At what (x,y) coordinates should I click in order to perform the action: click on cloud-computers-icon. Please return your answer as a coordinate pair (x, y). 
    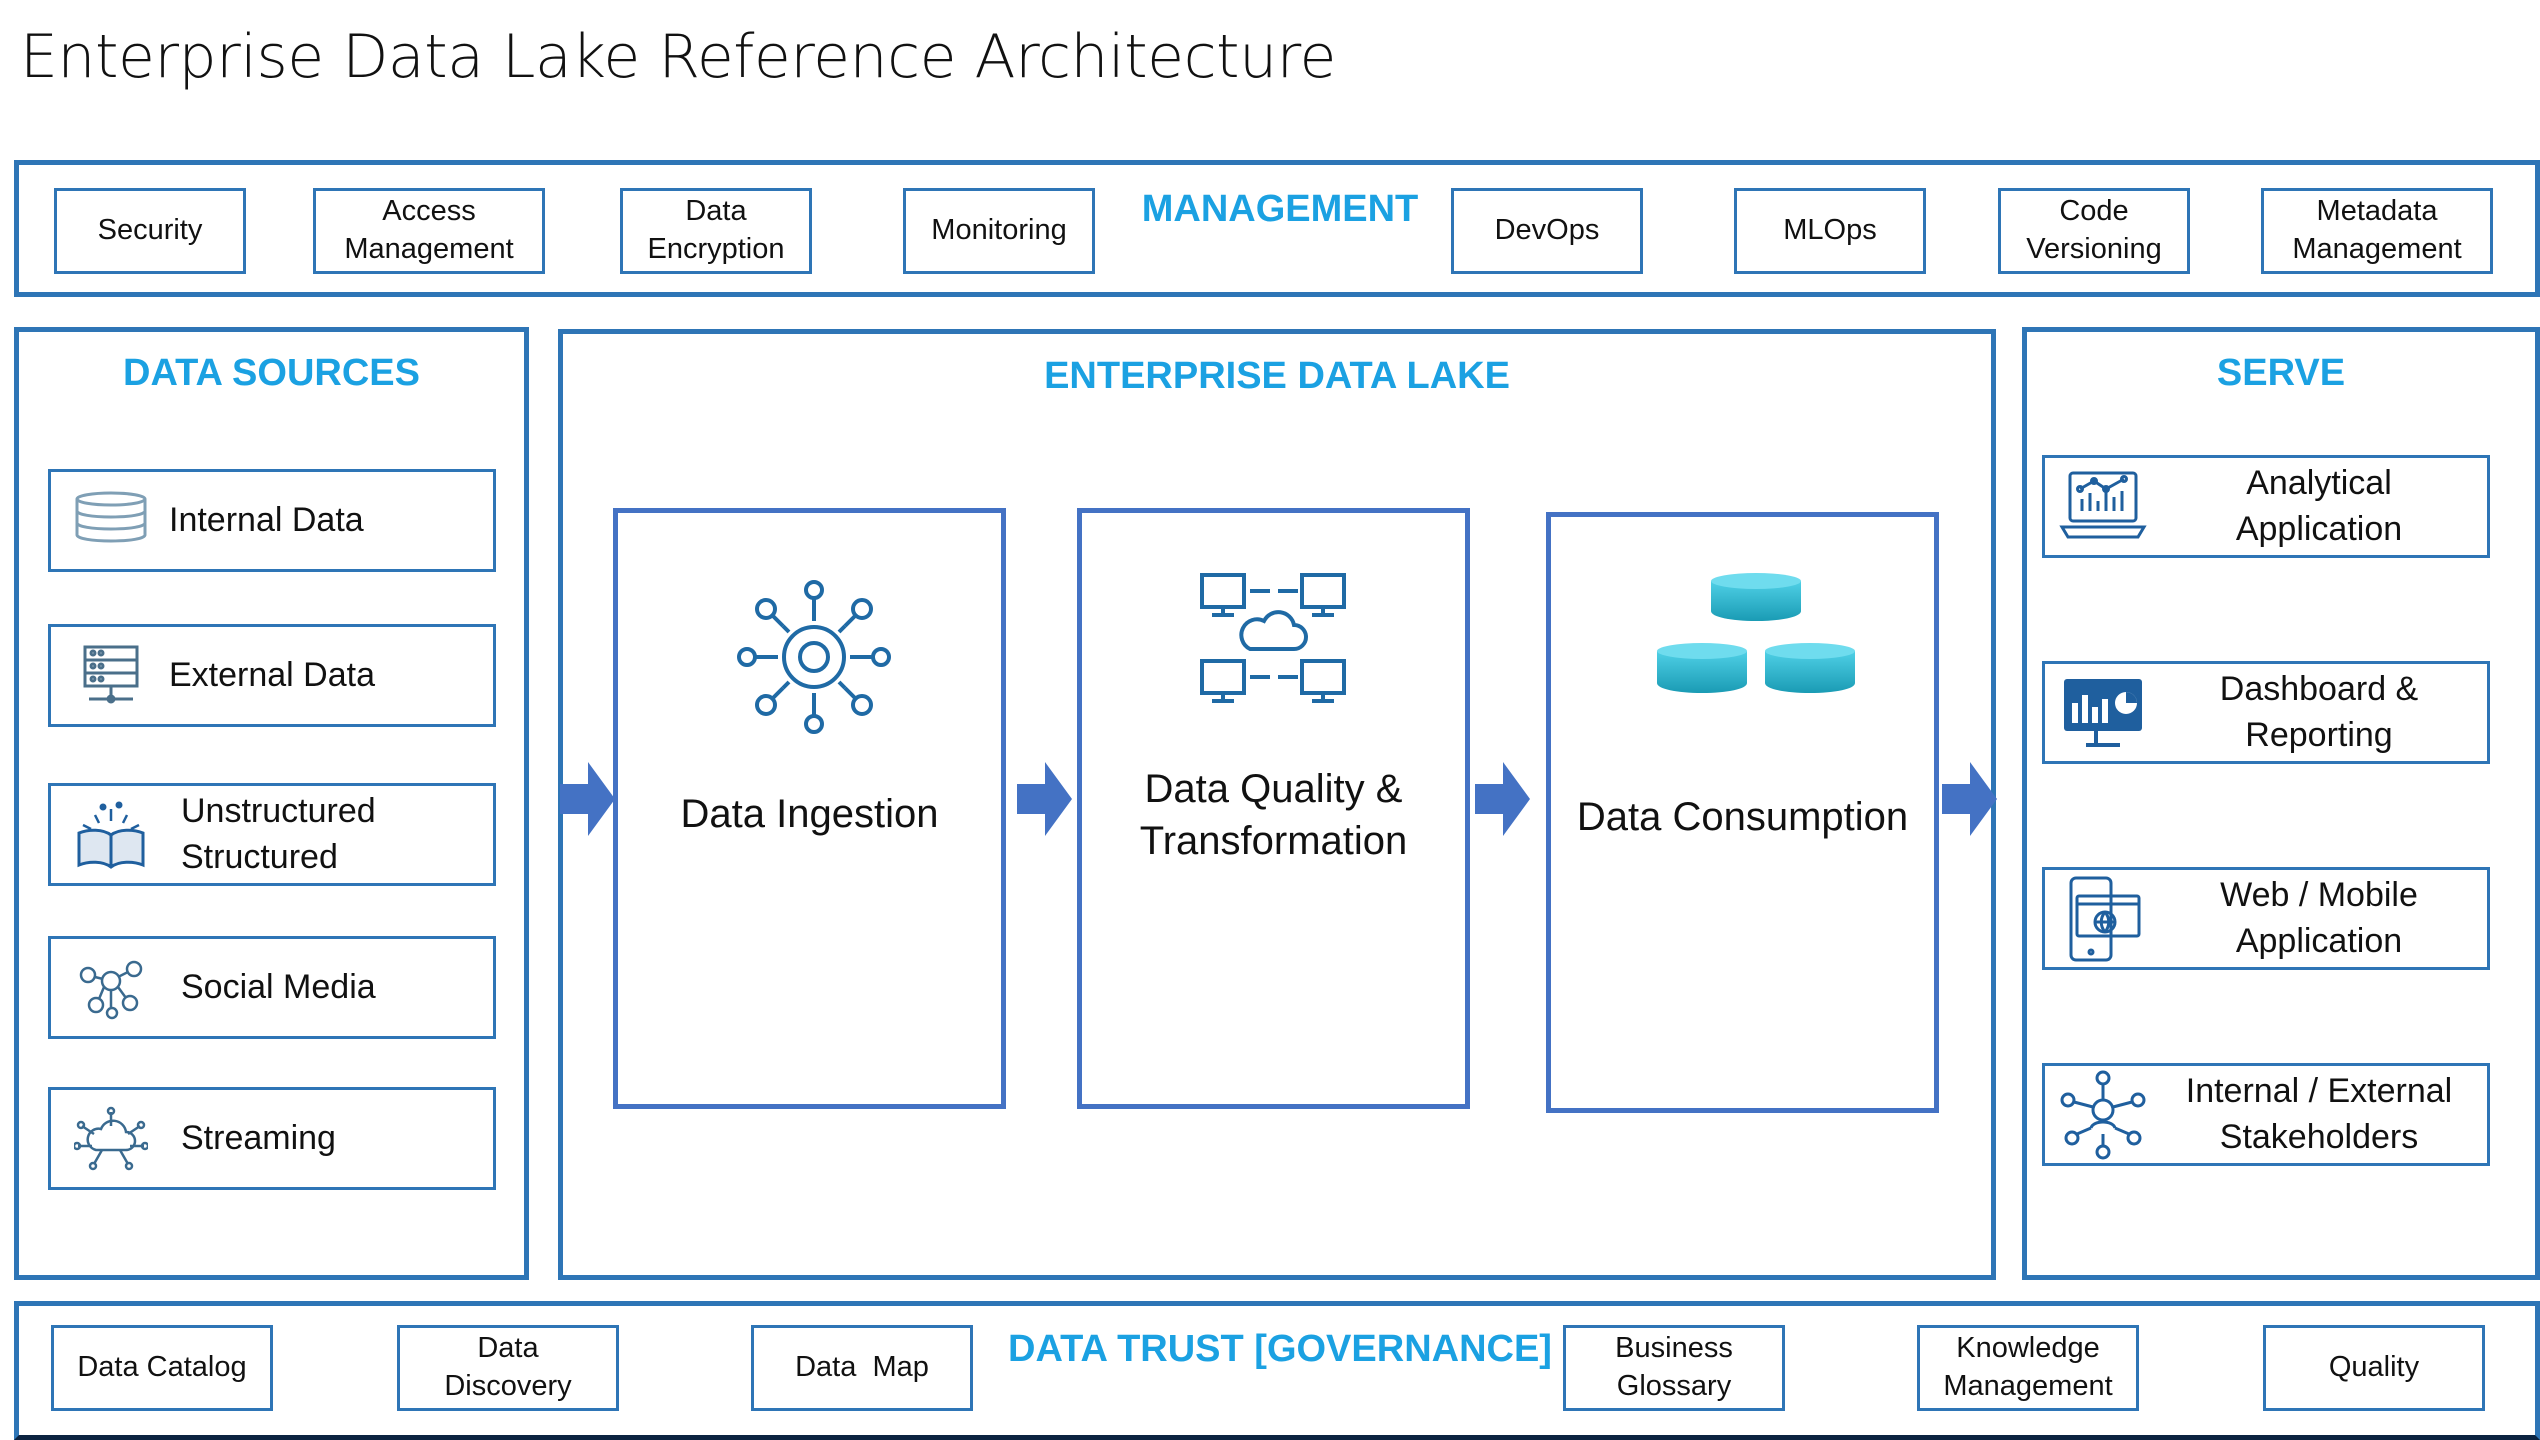
    Looking at the image, I should click on (1273, 639).